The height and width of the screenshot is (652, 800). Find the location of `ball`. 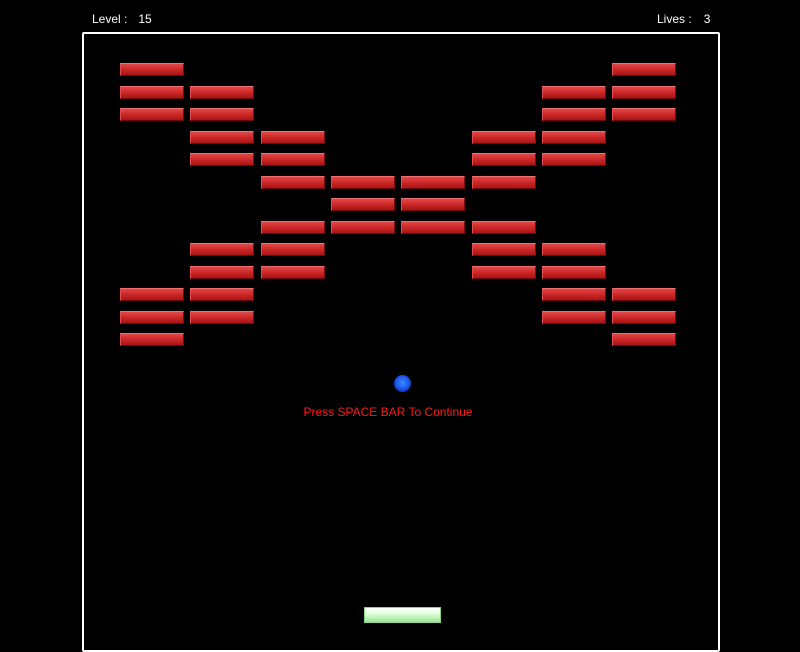

ball is located at coordinates (402, 383).